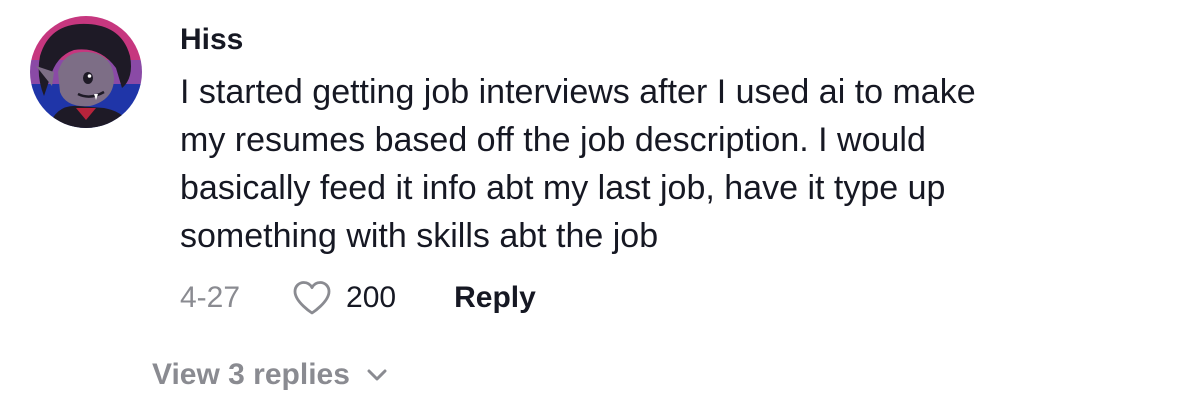 This screenshot has height=409, width=1200. Describe the element at coordinates (419, 236) in the screenshot. I see `comment-text-line: something with skills abt the job` at that location.